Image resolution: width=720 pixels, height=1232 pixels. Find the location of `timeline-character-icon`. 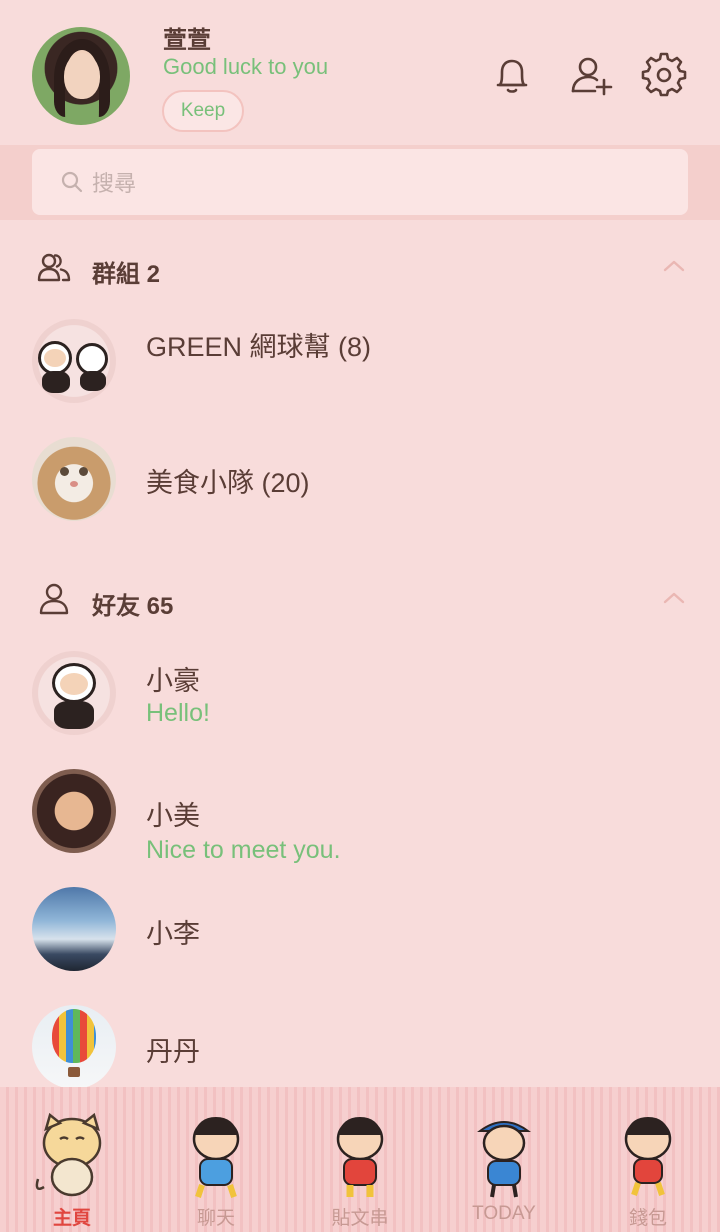

timeline-character-icon is located at coordinates (360, 1157).